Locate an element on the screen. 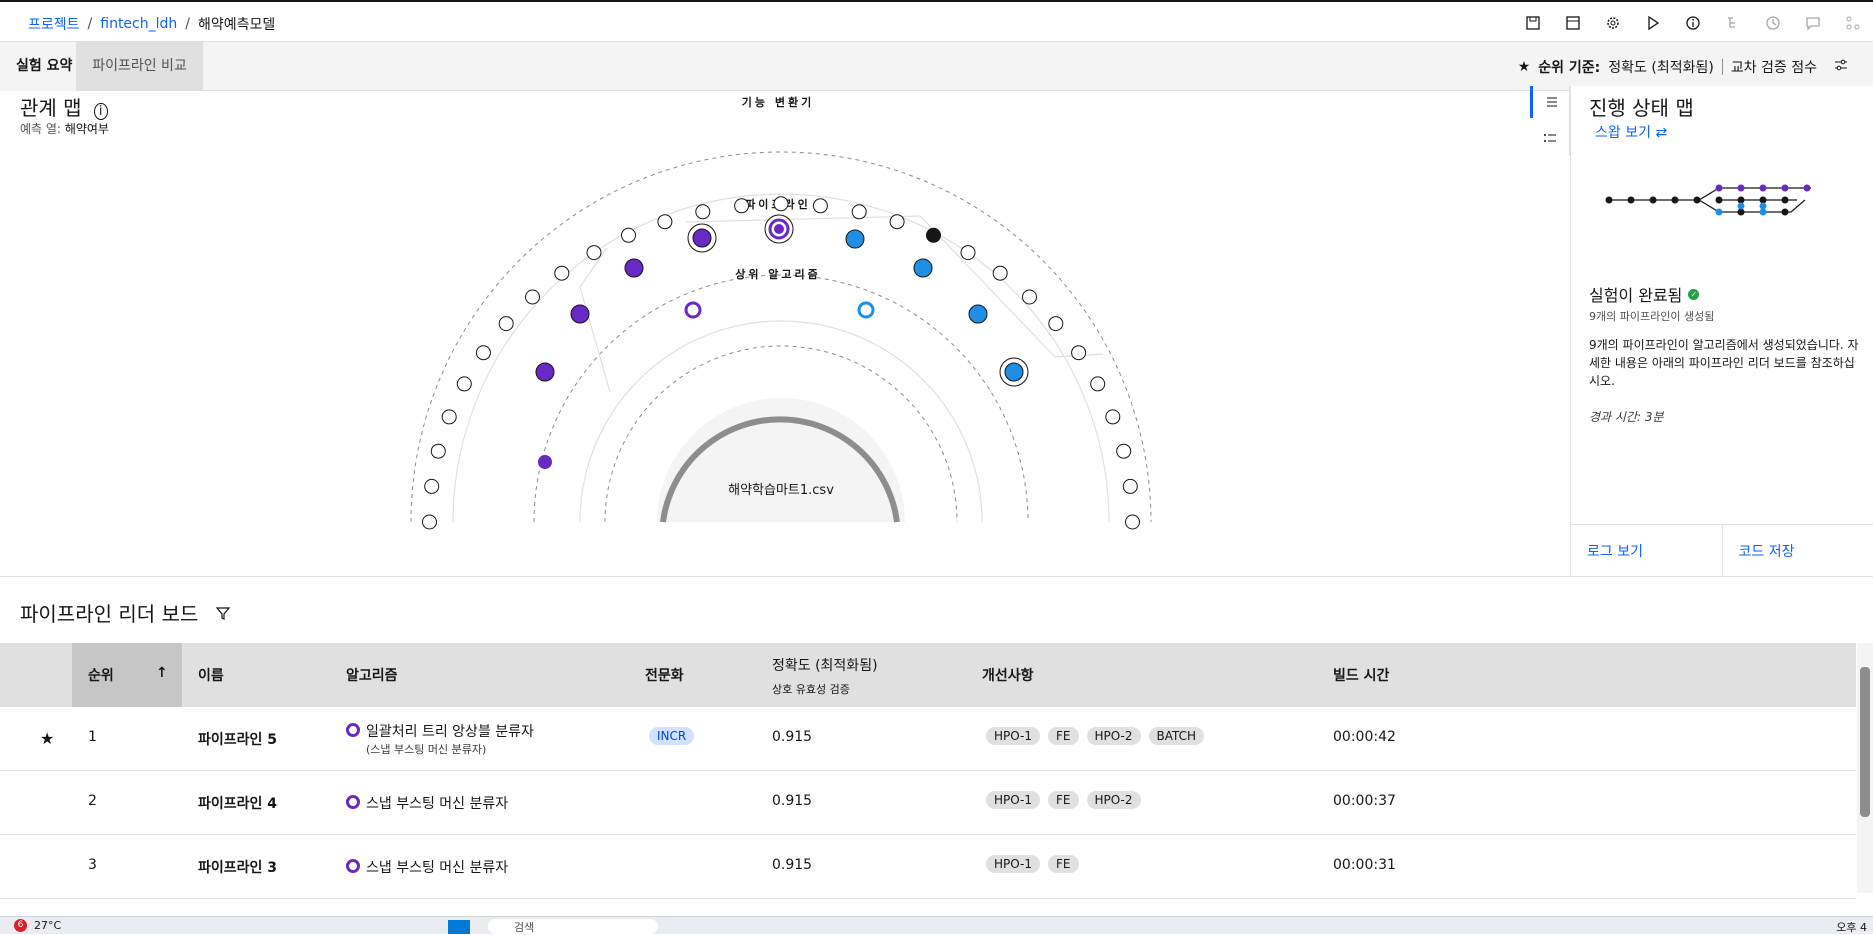 The image size is (1873, 935). col-cv: 상호 유효성 검증 is located at coordinates (811, 689).